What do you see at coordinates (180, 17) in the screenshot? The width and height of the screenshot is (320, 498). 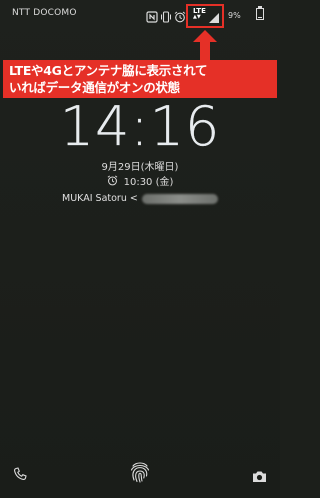 I see `alarm-icon` at bounding box center [180, 17].